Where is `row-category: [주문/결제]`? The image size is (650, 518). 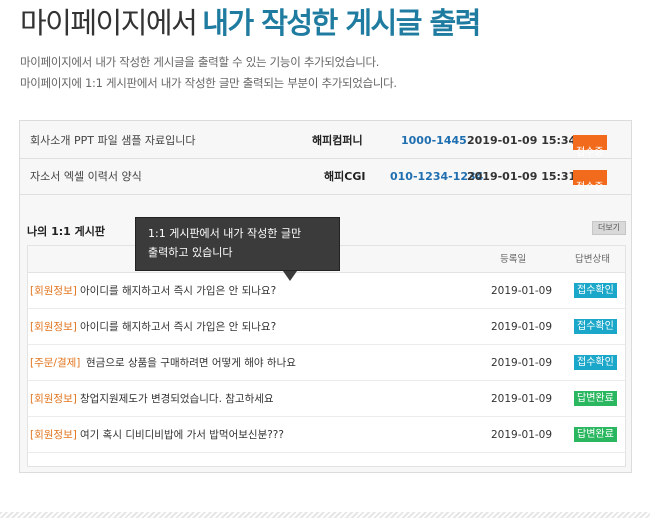
row-category: [주문/결제] is located at coordinates (55, 363).